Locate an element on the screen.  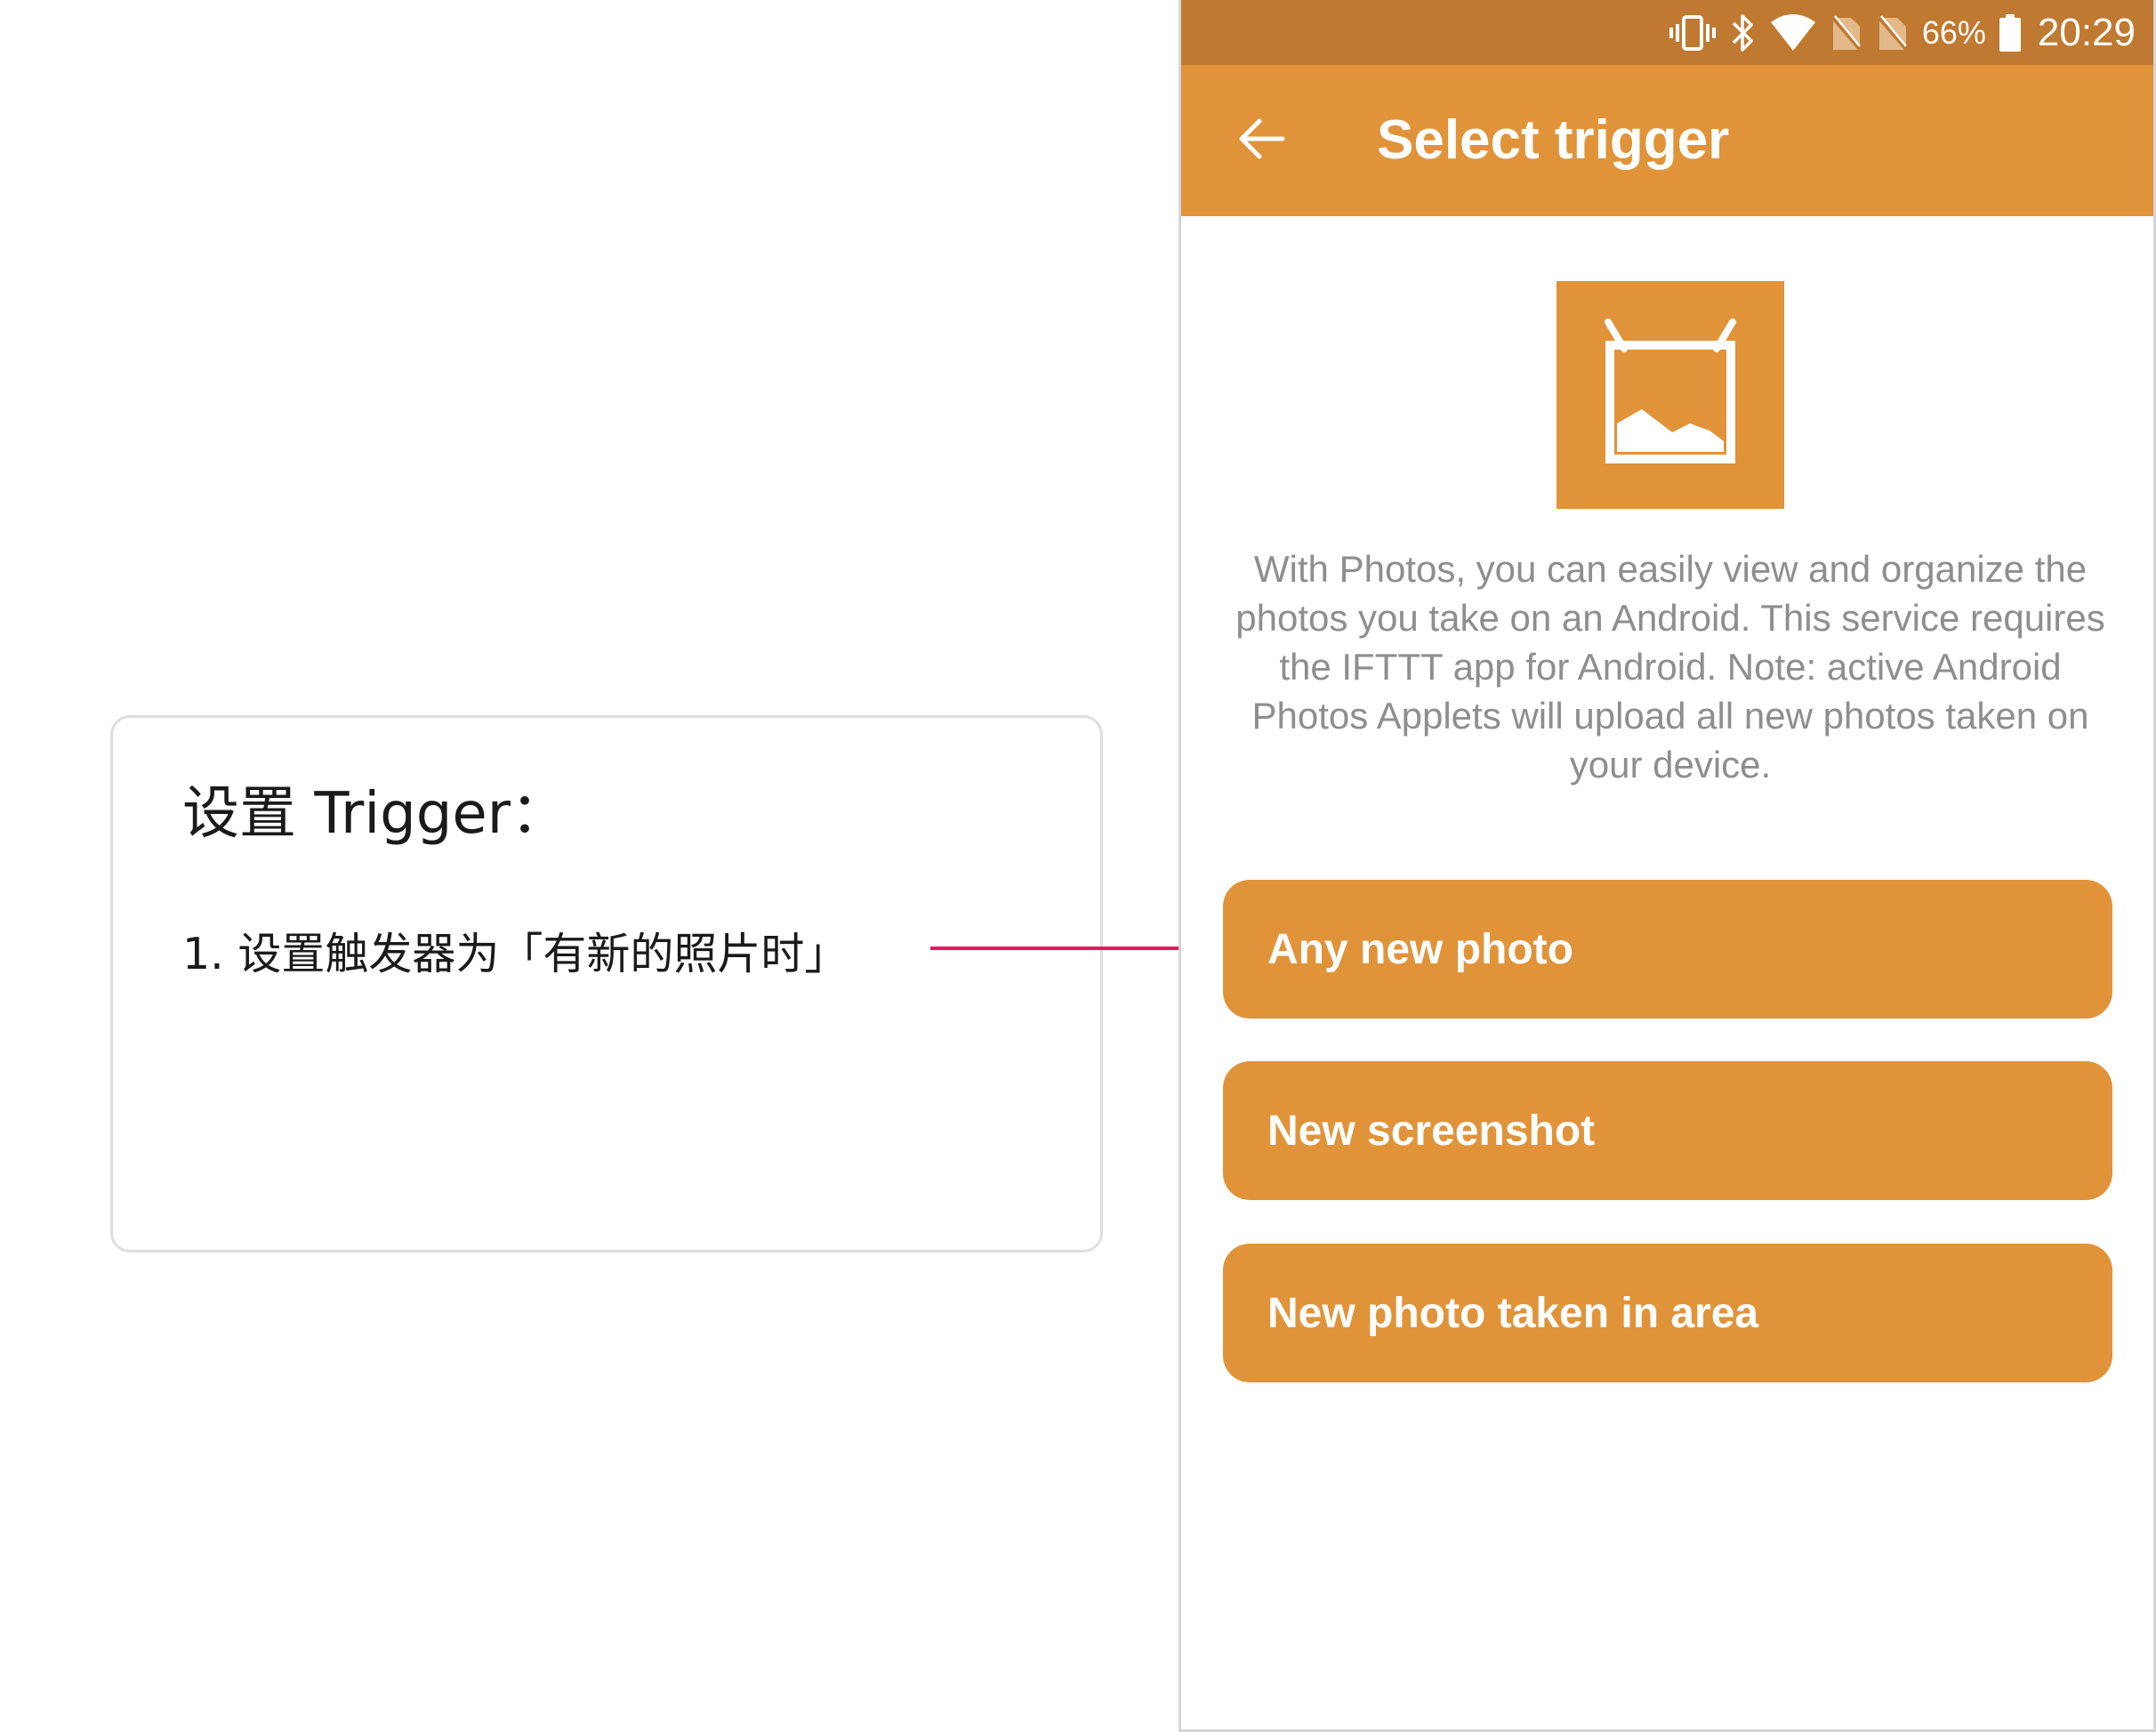
trigger-new-photo-in-area: New photo taken in area is located at coordinates (1668, 1313).